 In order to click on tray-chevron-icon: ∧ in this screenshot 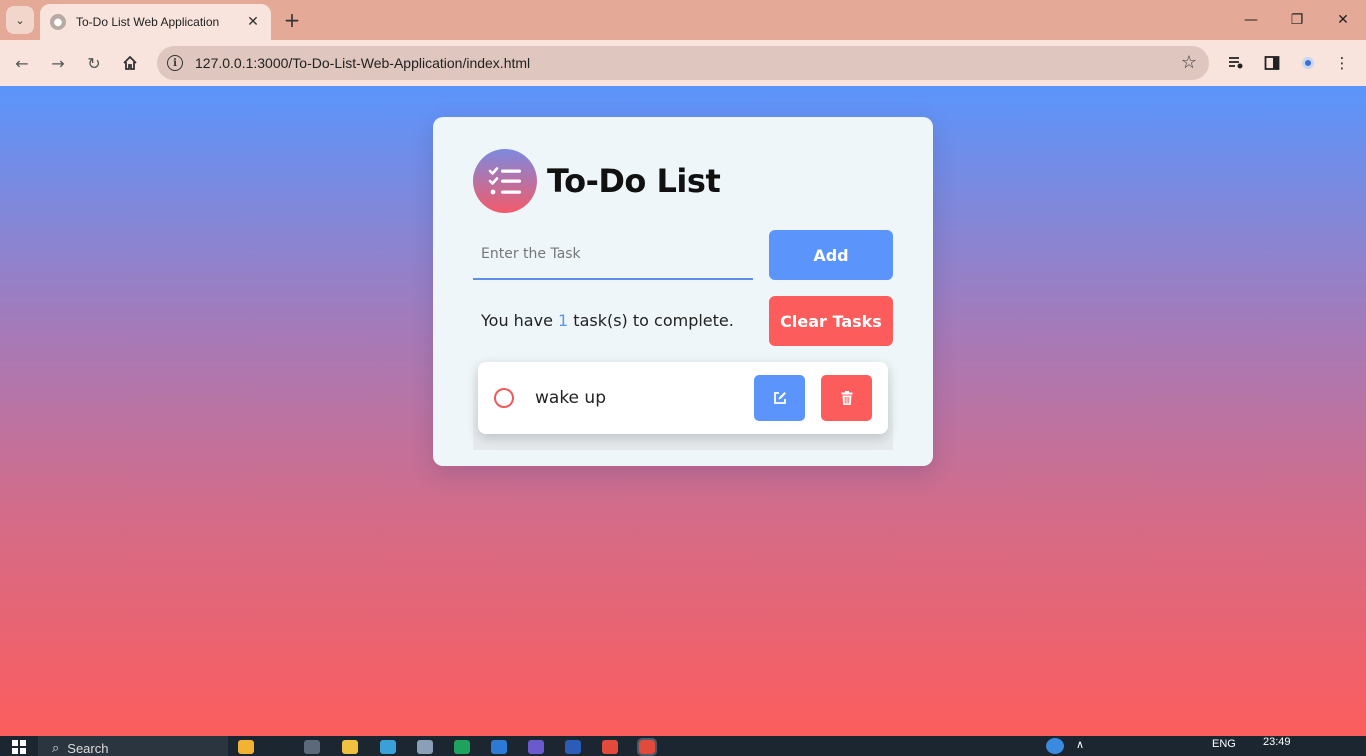, I will do `click(1080, 744)`.